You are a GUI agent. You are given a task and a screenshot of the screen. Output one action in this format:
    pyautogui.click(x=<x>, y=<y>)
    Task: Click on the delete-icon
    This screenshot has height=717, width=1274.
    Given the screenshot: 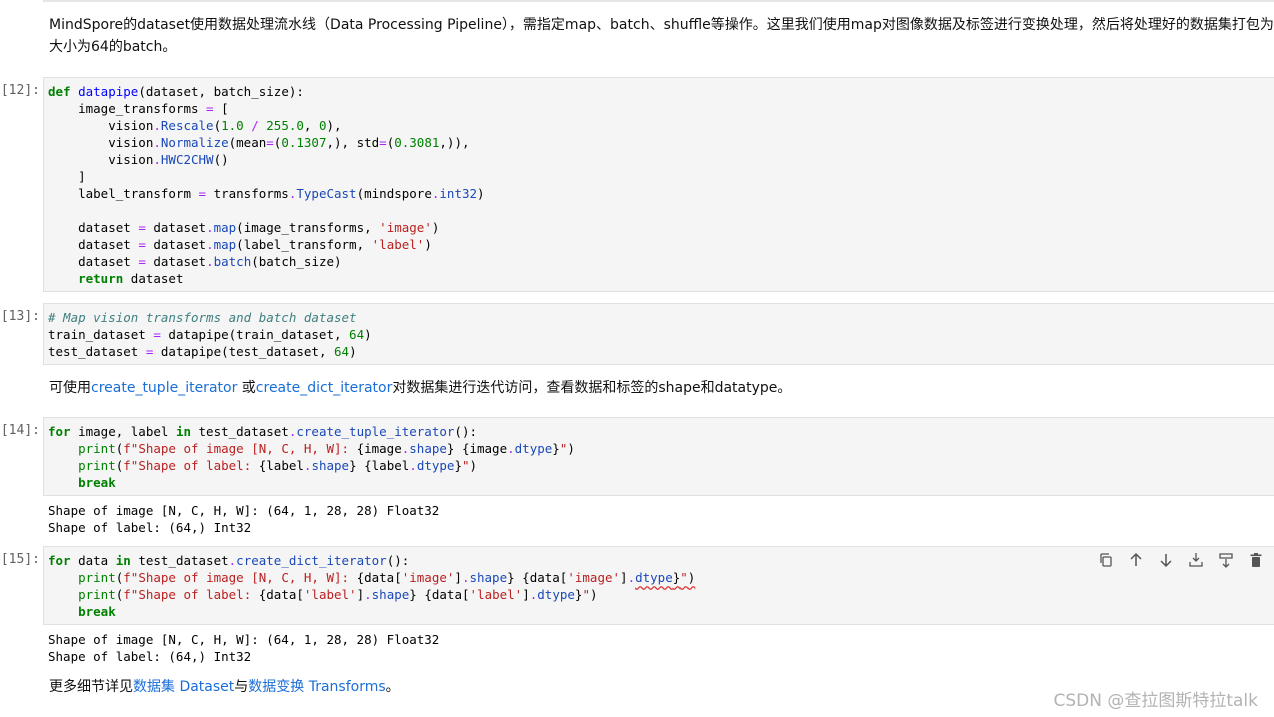 What is the action you would take?
    pyautogui.click(x=1256, y=560)
    